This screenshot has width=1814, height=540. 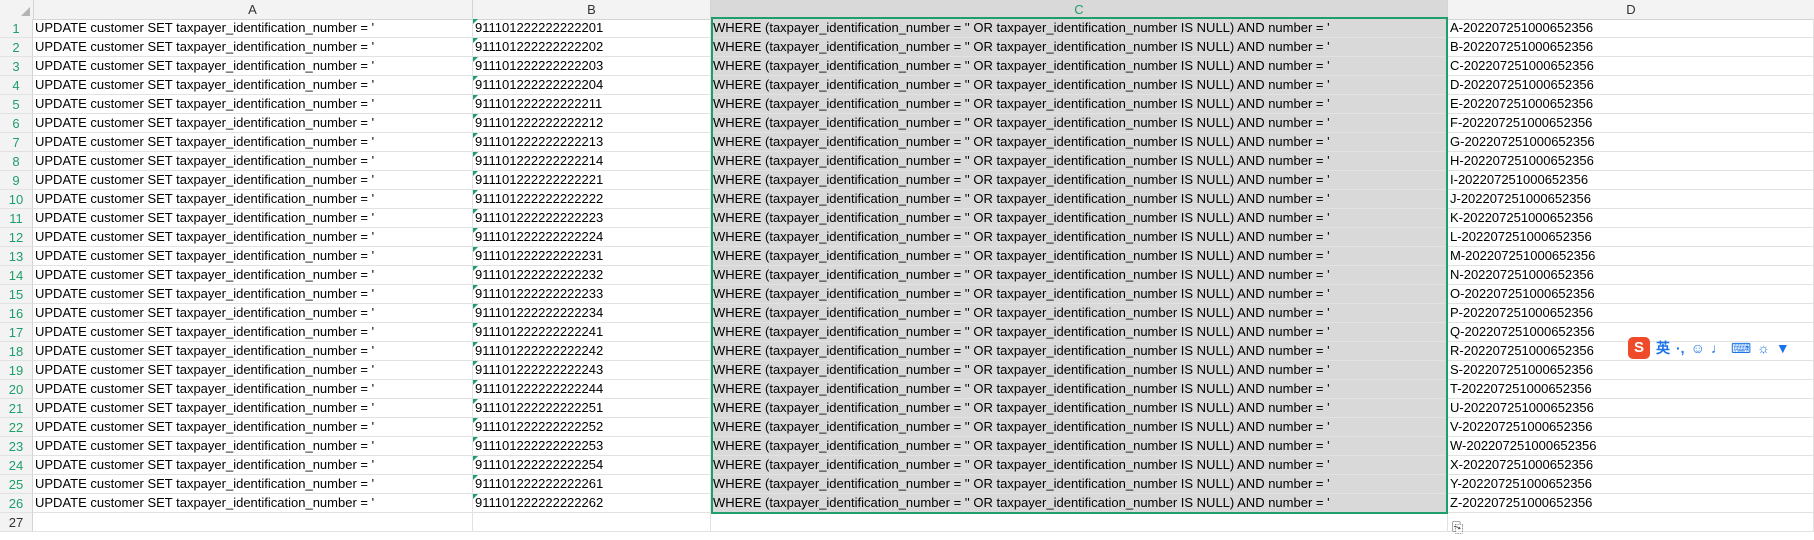 I want to click on cell-b: 911101222222222211, so click(x=592, y=104).